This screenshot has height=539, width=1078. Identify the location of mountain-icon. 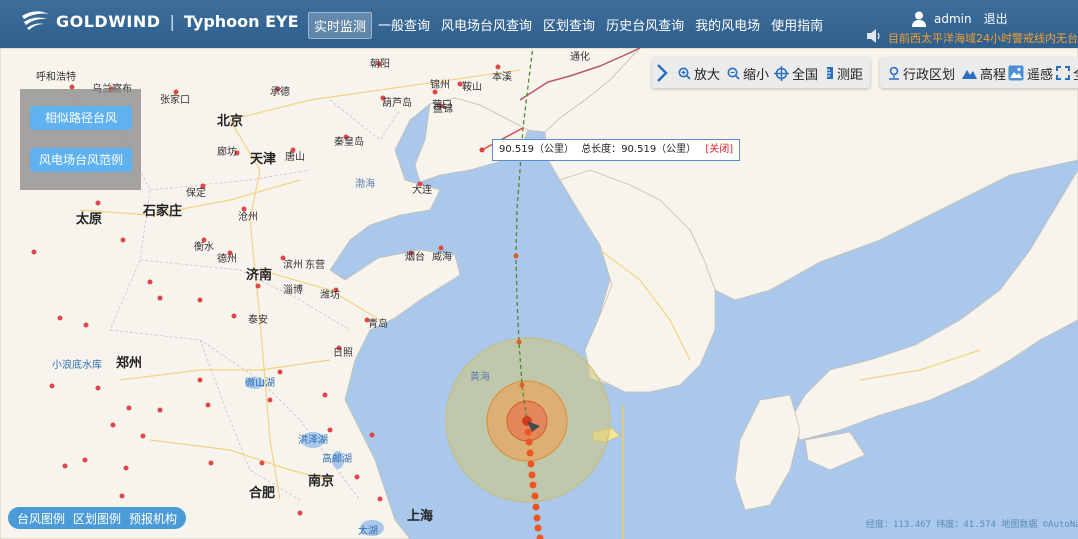
(969, 74).